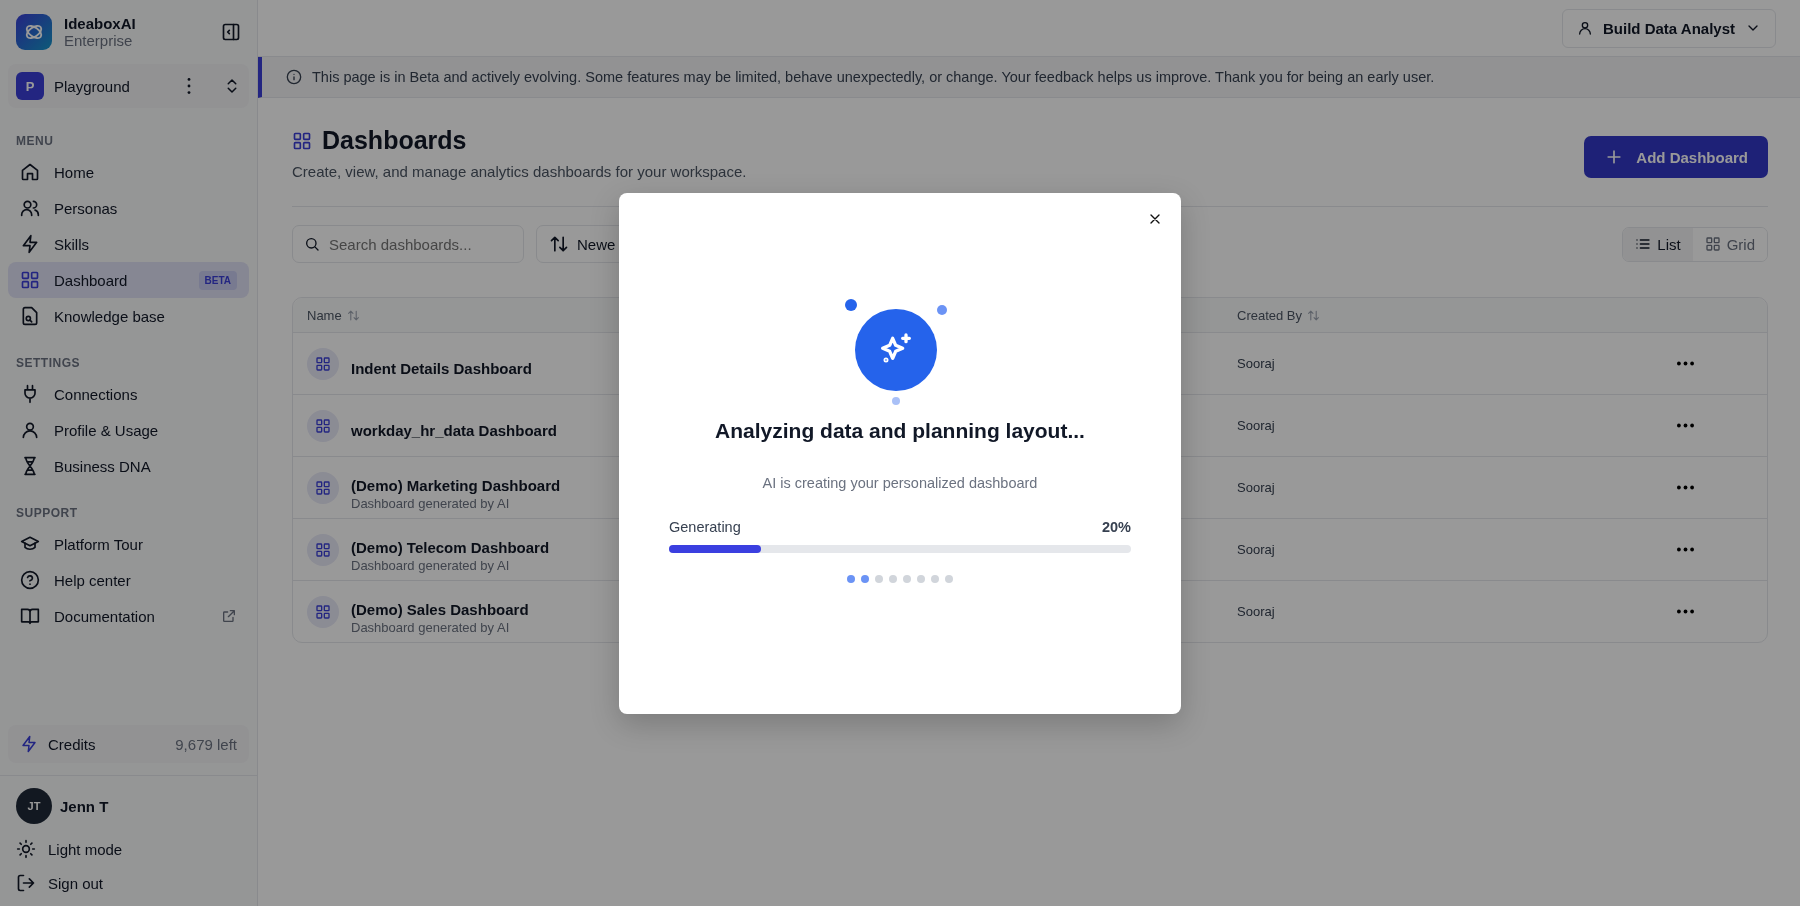  What do you see at coordinates (30, 316) in the screenshot?
I see `document-search-icon` at bounding box center [30, 316].